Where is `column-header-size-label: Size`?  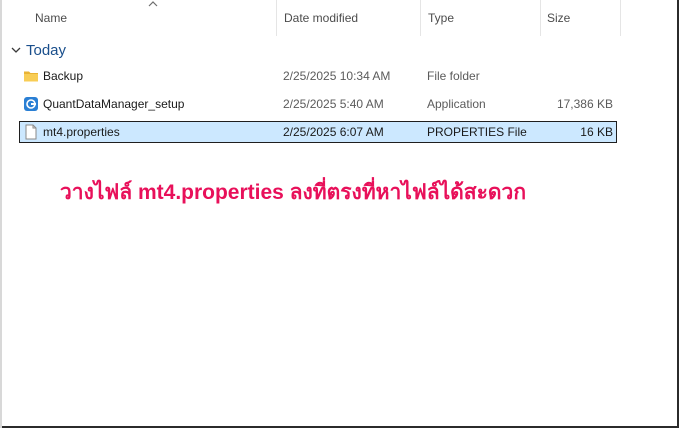 column-header-size-label: Size is located at coordinates (559, 18).